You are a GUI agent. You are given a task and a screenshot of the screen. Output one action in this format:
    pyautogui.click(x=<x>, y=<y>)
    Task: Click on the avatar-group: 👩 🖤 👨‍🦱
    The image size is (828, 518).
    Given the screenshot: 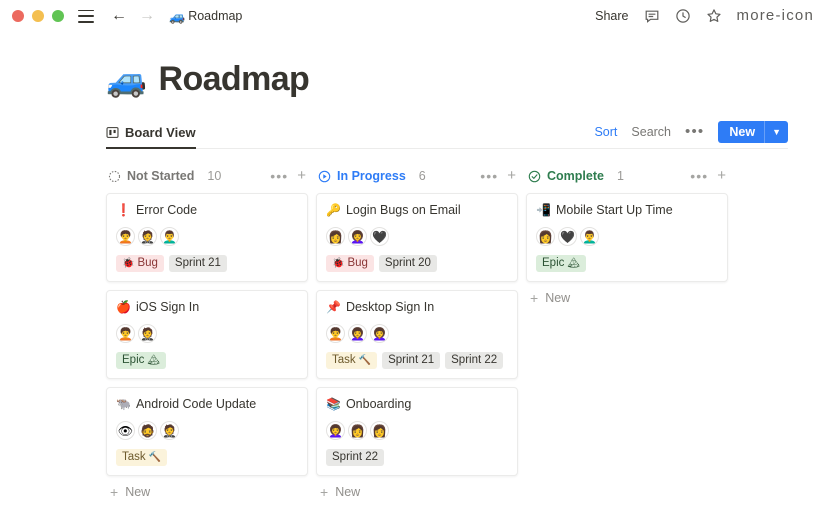 What is the action you would take?
    pyautogui.click(x=627, y=236)
    